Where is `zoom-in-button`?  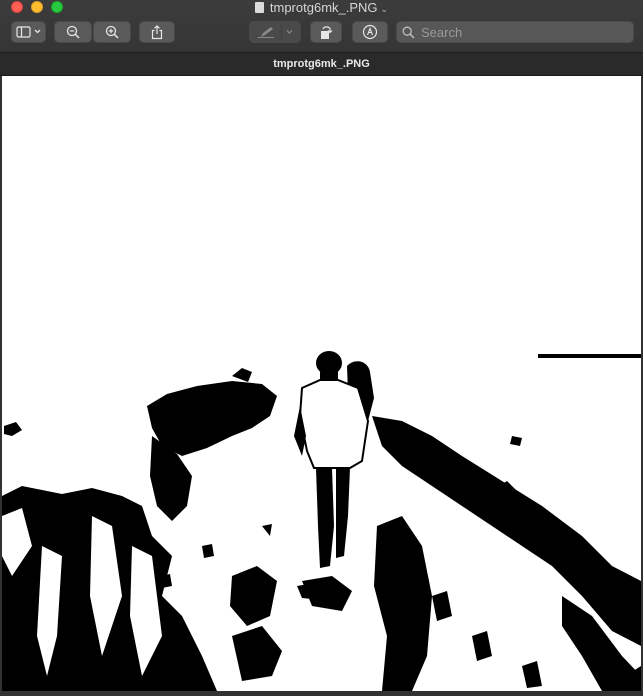
zoom-in-button is located at coordinates (112, 32).